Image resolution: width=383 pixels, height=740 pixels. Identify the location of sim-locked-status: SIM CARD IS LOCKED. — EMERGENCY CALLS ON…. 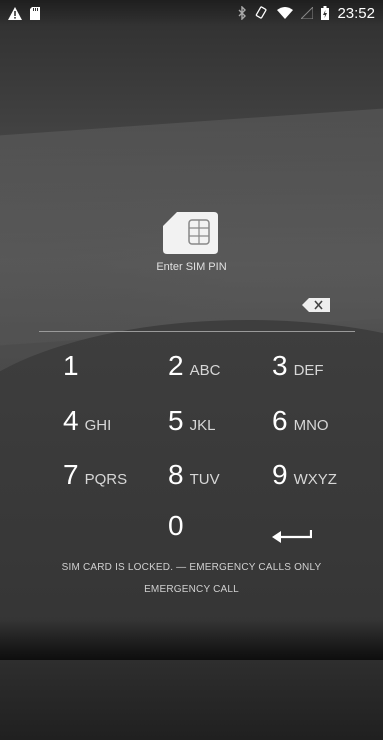
(191, 567).